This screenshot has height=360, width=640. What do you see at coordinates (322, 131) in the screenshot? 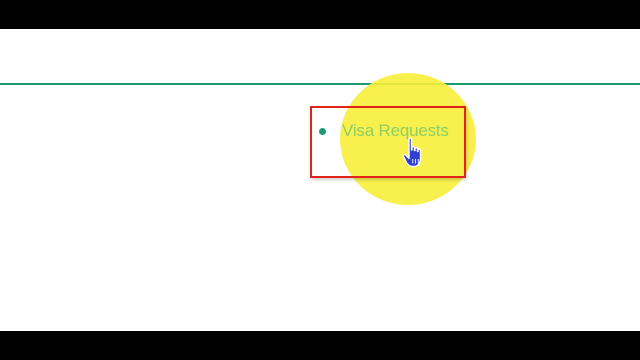
I see `list-bullet` at bounding box center [322, 131].